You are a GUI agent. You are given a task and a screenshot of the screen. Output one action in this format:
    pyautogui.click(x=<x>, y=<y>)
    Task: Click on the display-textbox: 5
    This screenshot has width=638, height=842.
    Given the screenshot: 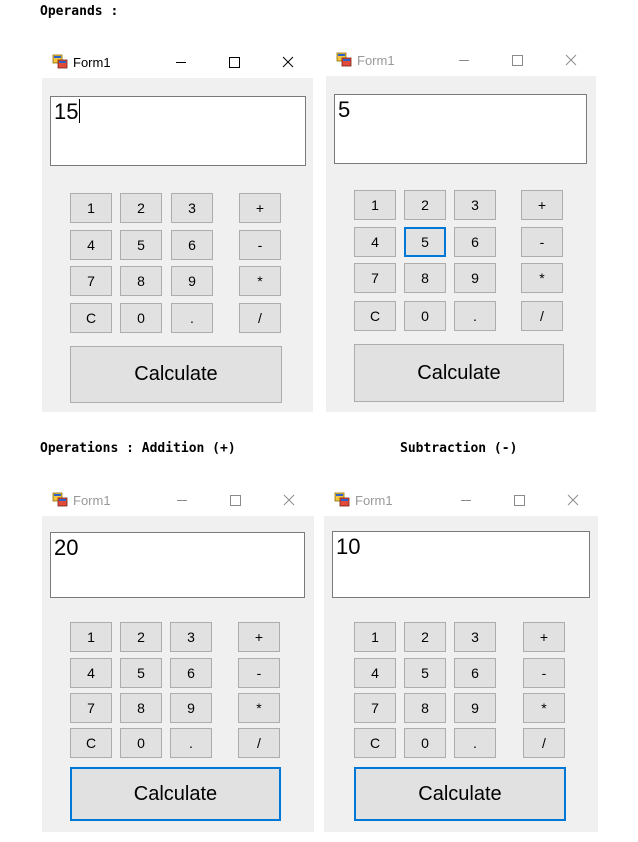 What is the action you would take?
    pyautogui.click(x=460, y=129)
    